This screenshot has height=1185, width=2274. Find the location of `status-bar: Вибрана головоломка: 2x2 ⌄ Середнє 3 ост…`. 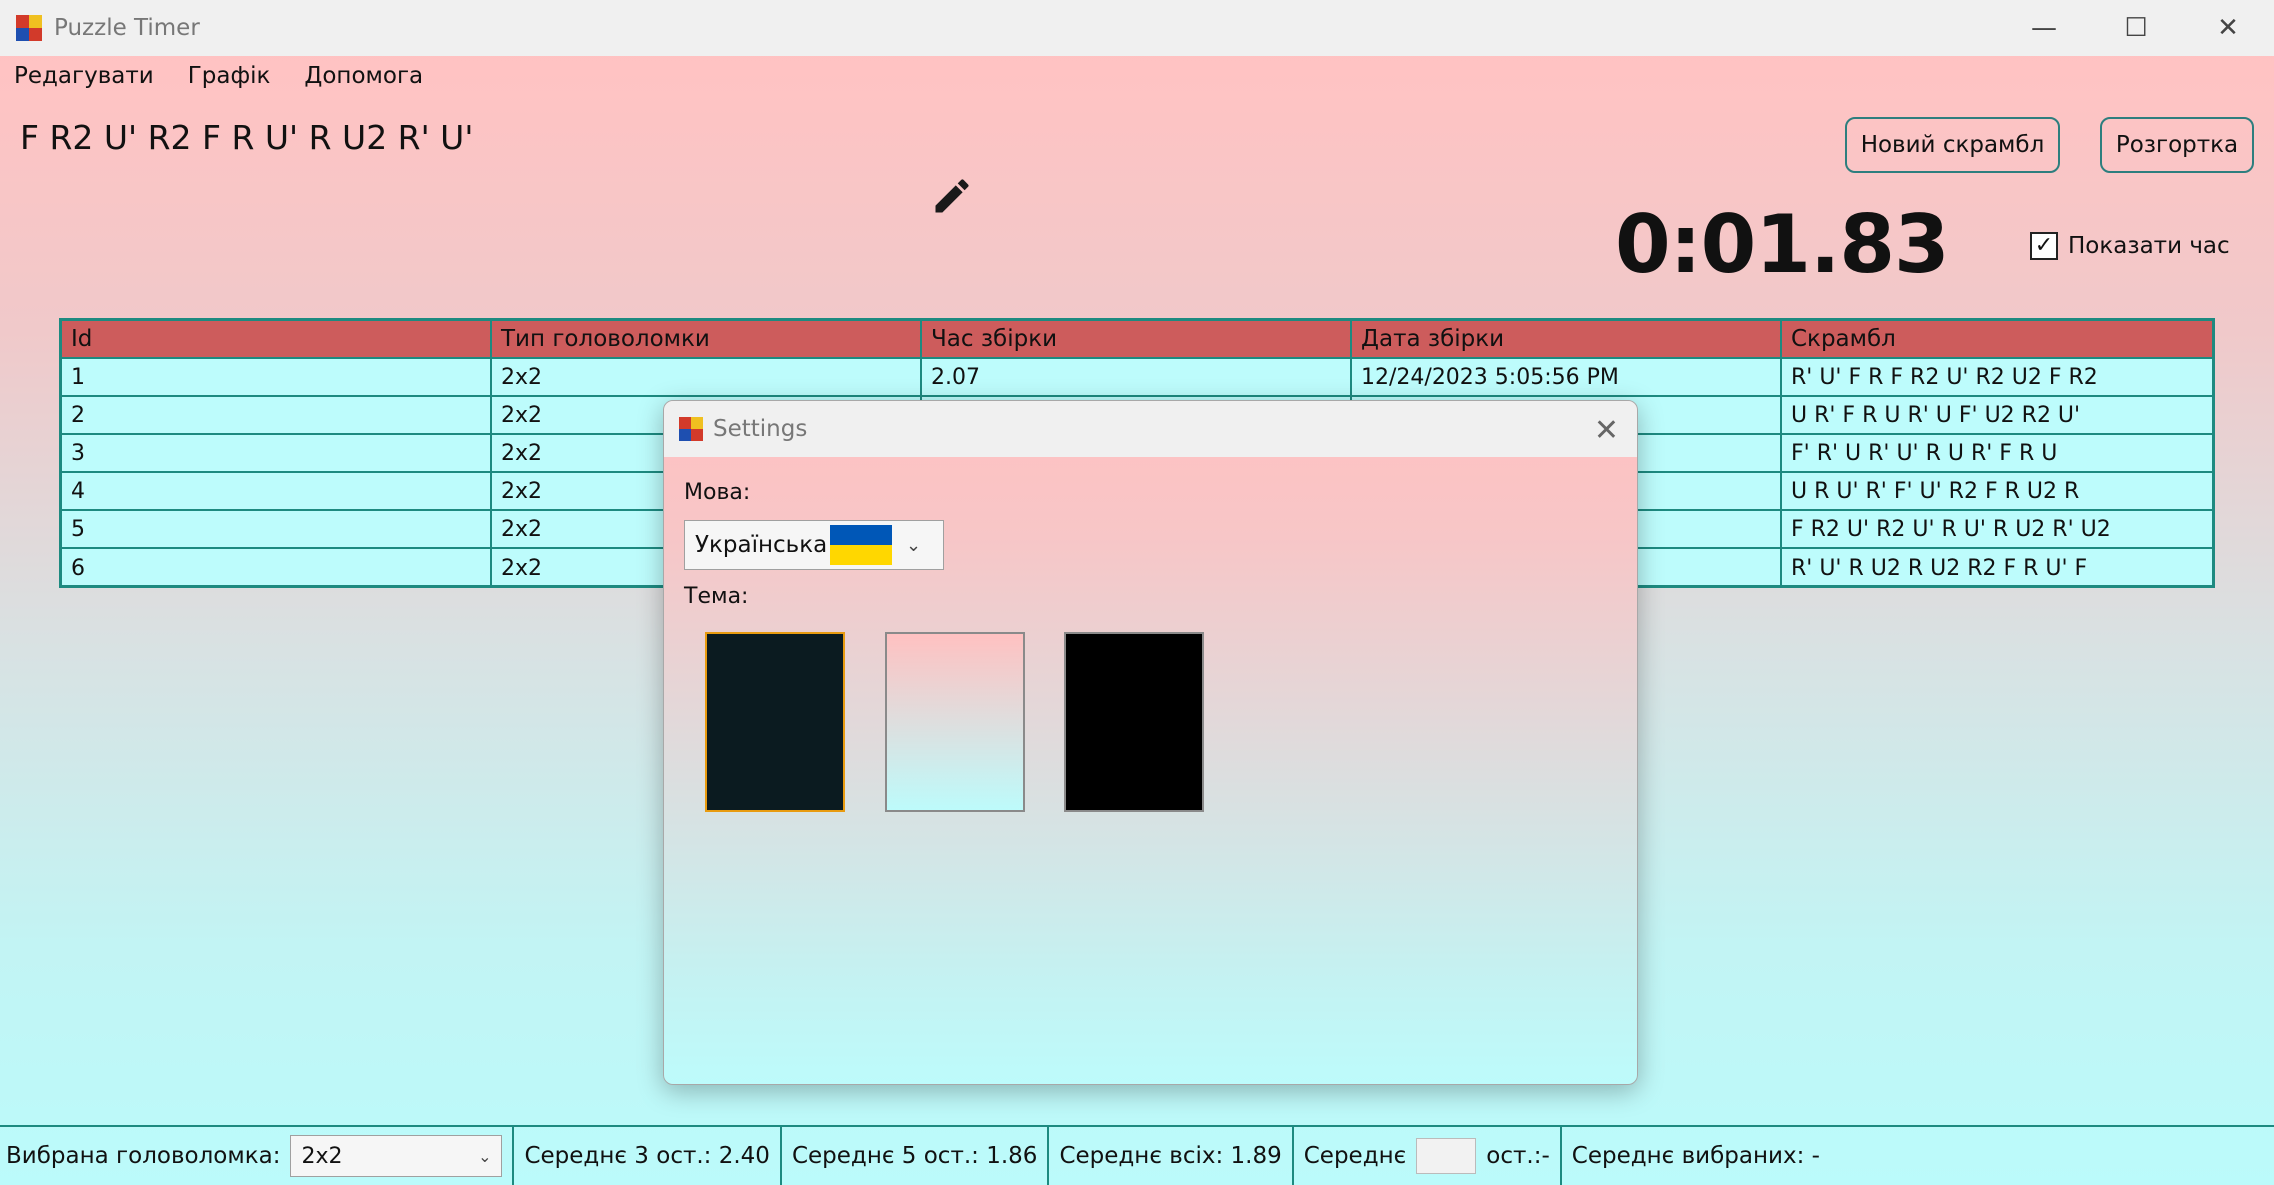

status-bar: Вибрана головоломка: 2x2 ⌄ Середнє 3 ост… is located at coordinates (1137, 1155).